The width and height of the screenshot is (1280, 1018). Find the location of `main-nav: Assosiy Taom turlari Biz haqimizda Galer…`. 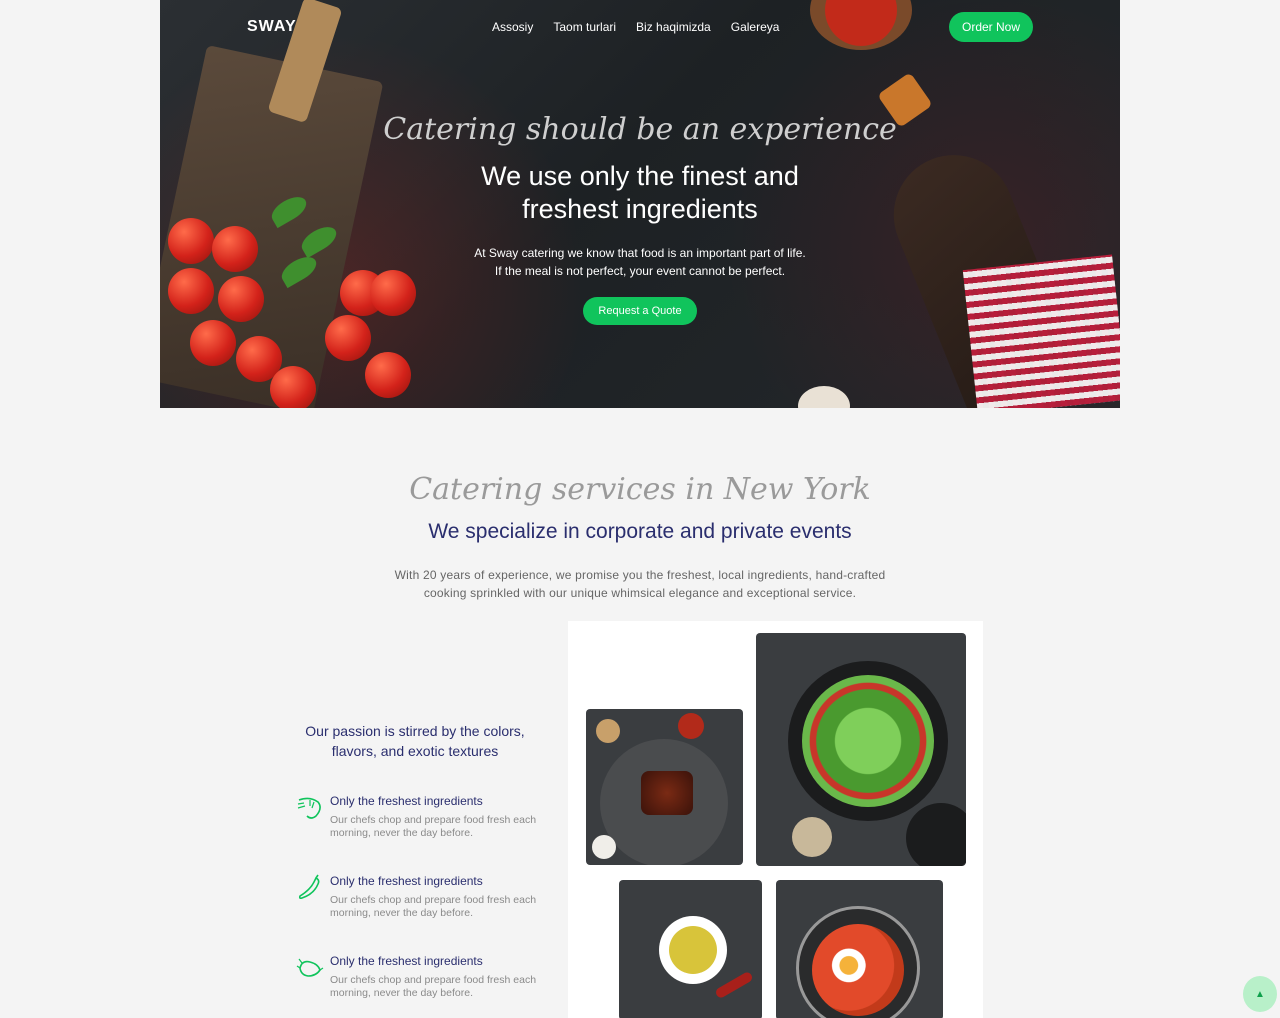

main-nav: Assosiy Taom turlari Biz haqimizda Galer… is located at coordinates (635, 27).